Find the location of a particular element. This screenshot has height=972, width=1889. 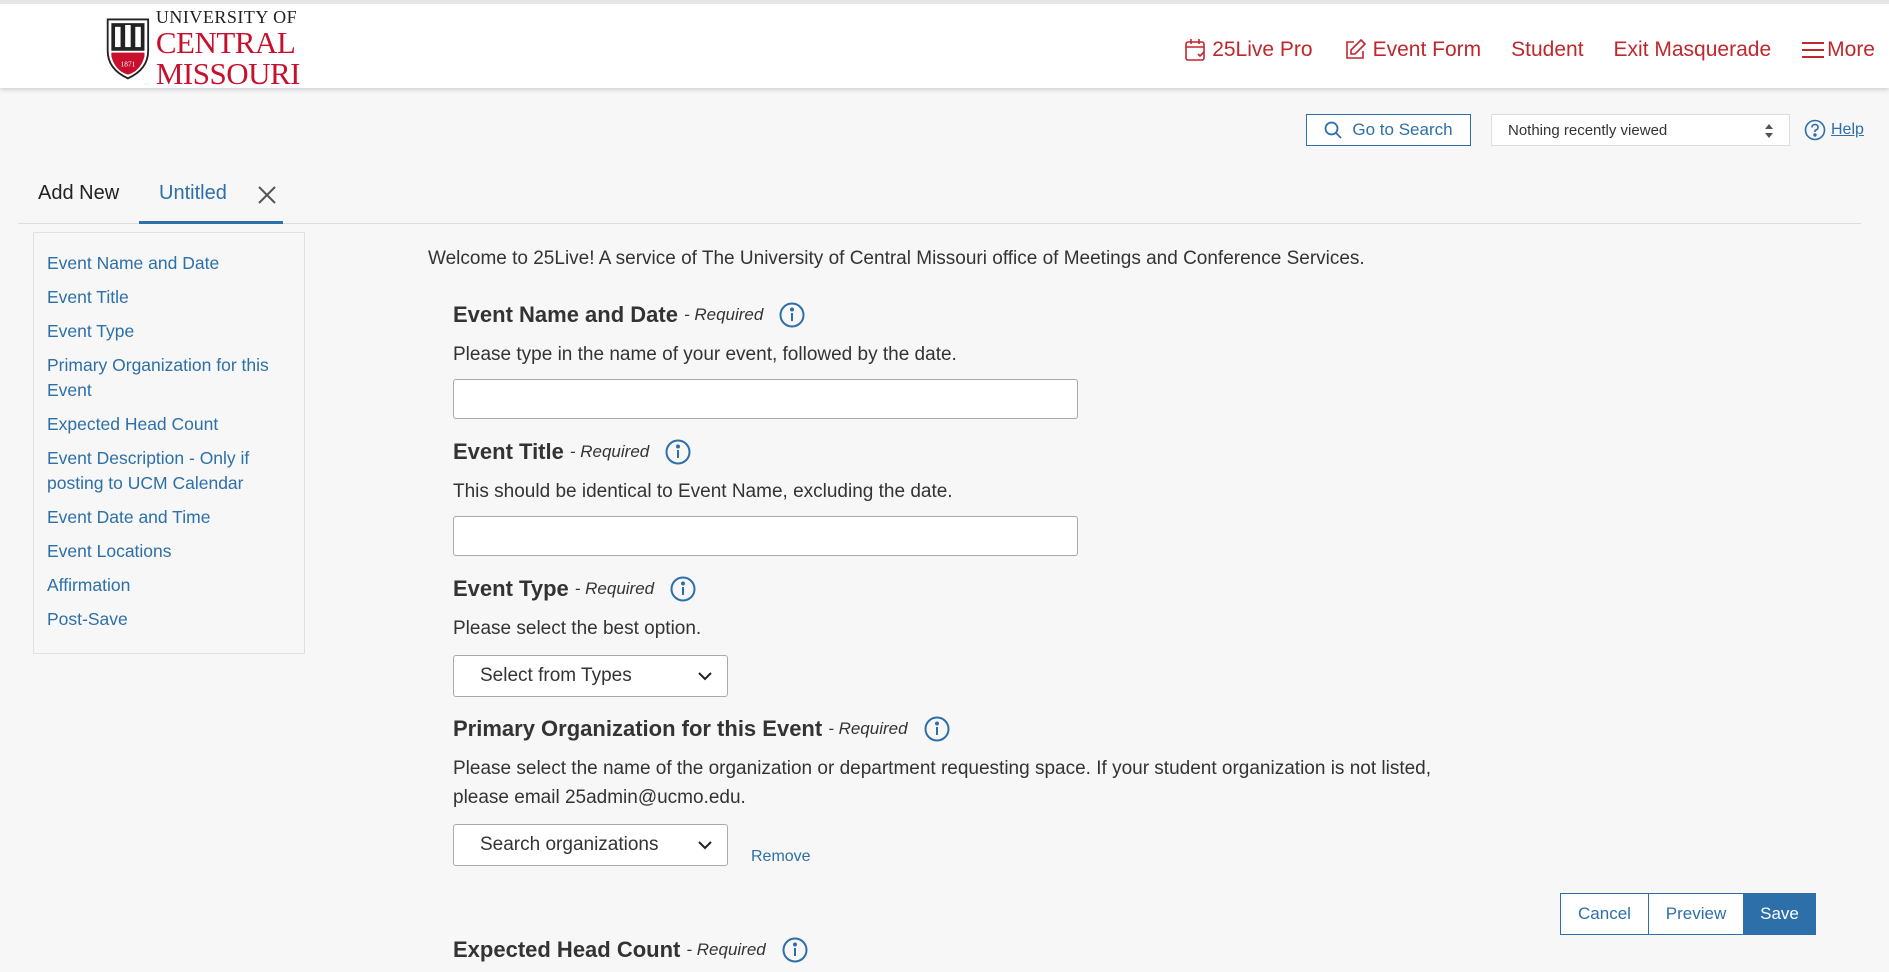

sidenav-item-primary-organization: Primary Organization for this Event is located at coordinates (169, 378).